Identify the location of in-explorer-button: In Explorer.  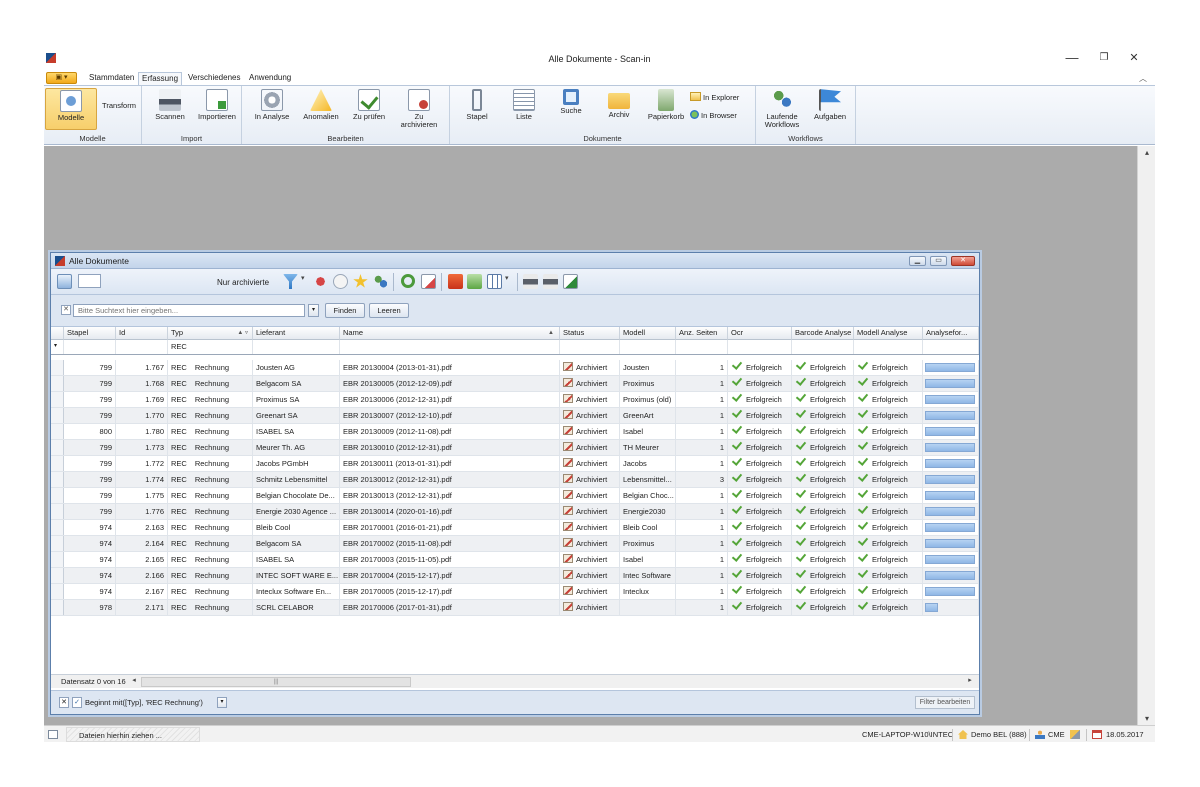
(714, 97).